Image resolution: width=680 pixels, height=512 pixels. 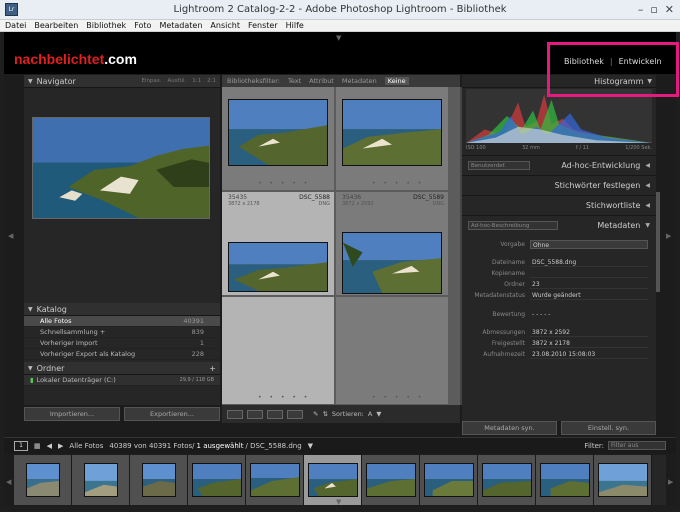 What do you see at coordinates (255, 414) in the screenshot?
I see `loupe-view-button` at bounding box center [255, 414].